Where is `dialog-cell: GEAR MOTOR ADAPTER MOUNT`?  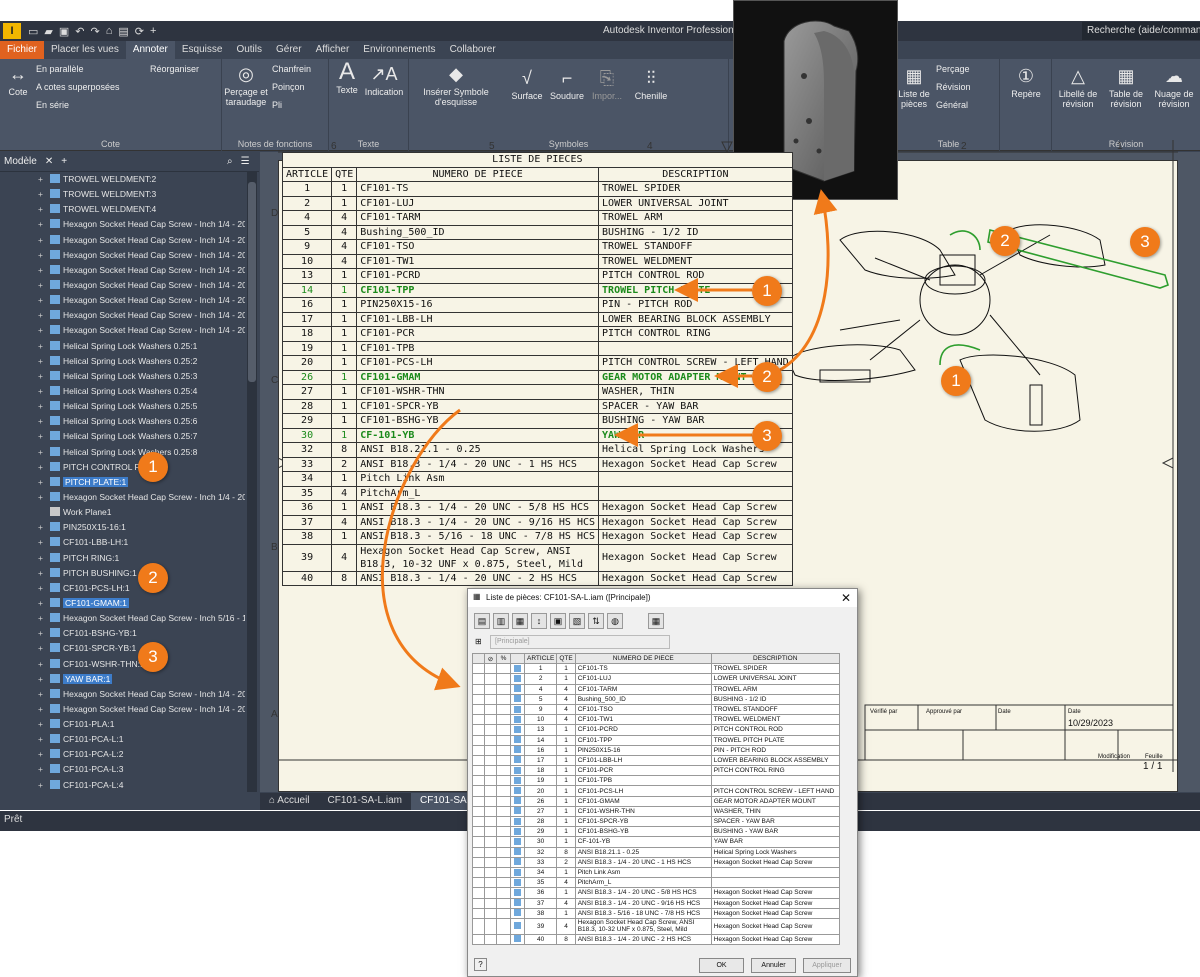 dialog-cell: GEAR MOTOR ADAPTER MOUNT is located at coordinates (775, 801).